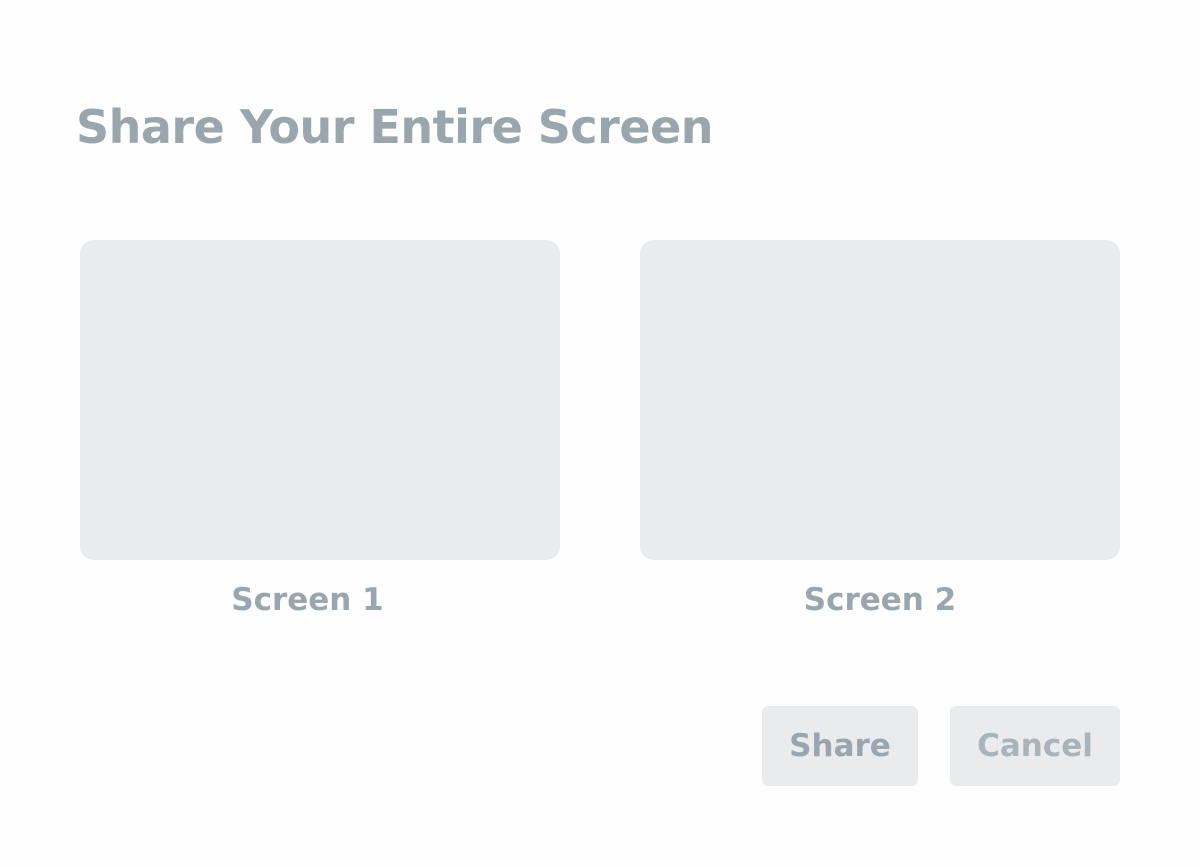  What do you see at coordinates (307, 600) in the screenshot?
I see `screen-label: Screen 1` at bounding box center [307, 600].